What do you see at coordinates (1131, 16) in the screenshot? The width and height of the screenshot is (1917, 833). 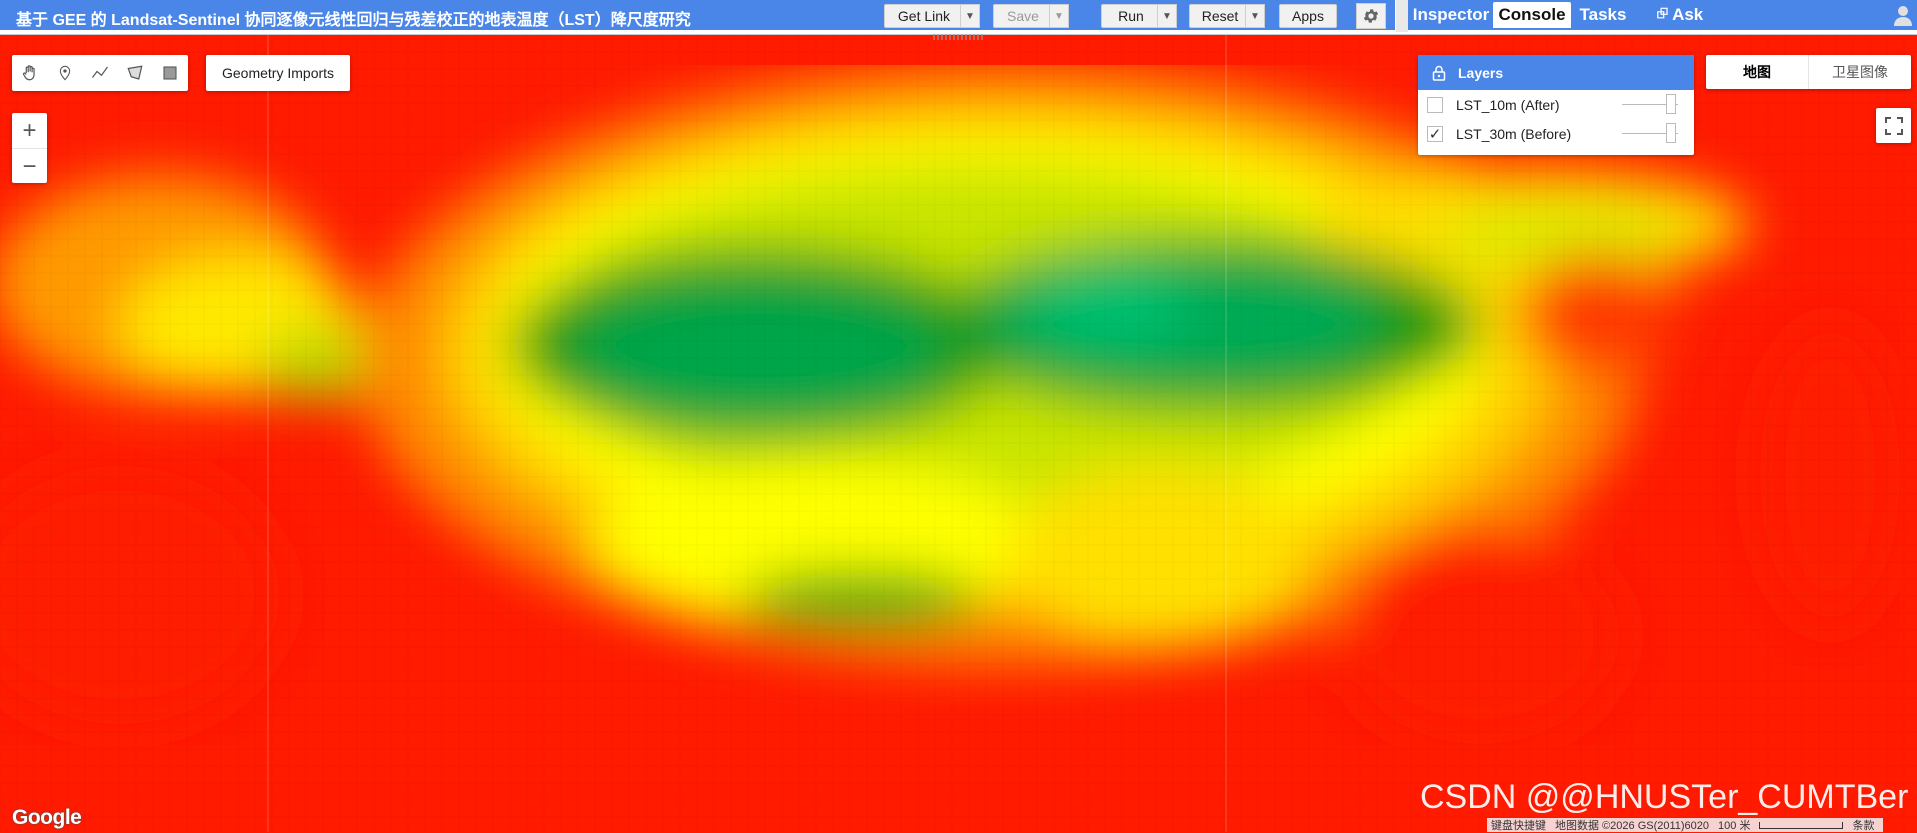 I see `run-button: Run` at bounding box center [1131, 16].